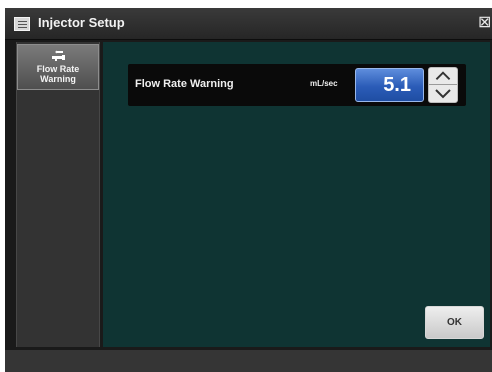 The image size is (492, 372). What do you see at coordinates (58, 74) in the screenshot?
I see `sidebar-item-label: Flow Rate Warning` at bounding box center [58, 74].